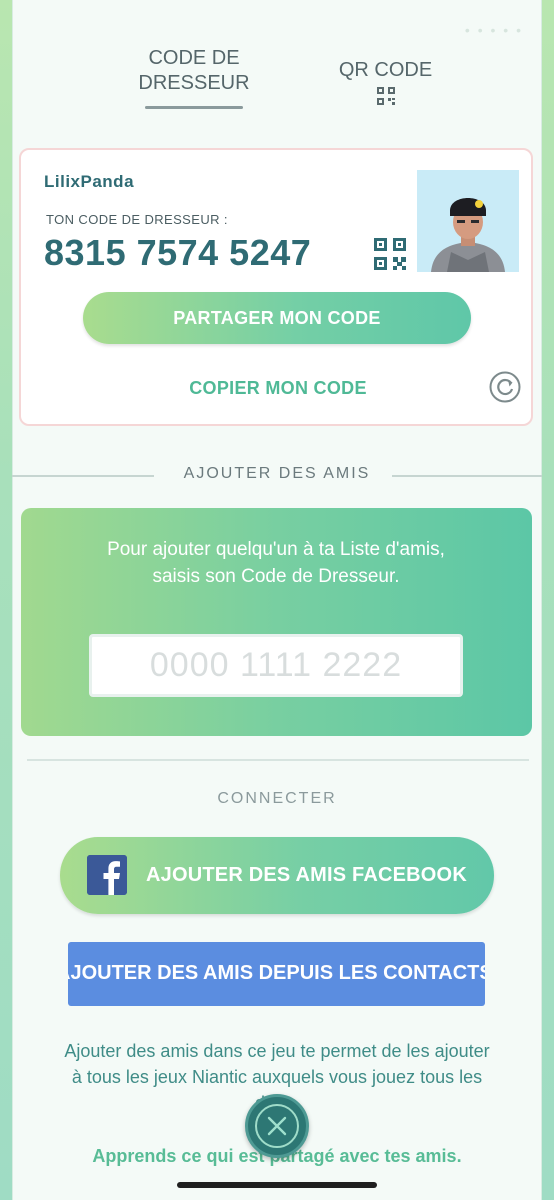 This screenshot has height=1200, width=554. What do you see at coordinates (277, 1185) in the screenshot?
I see `home-indicator` at bounding box center [277, 1185].